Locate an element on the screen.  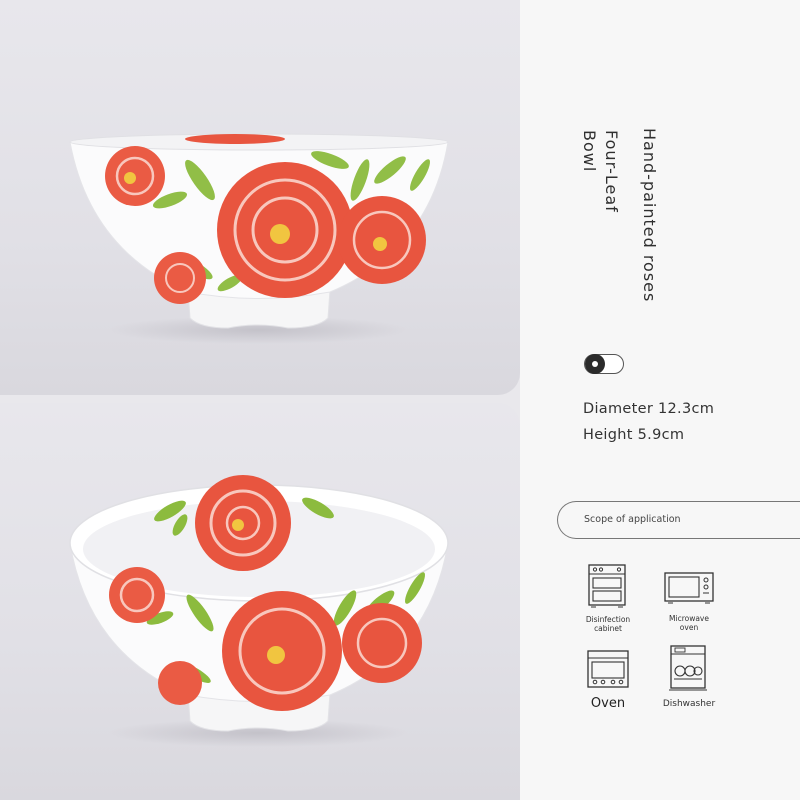
oven-icon is located at coordinates (608, 669).